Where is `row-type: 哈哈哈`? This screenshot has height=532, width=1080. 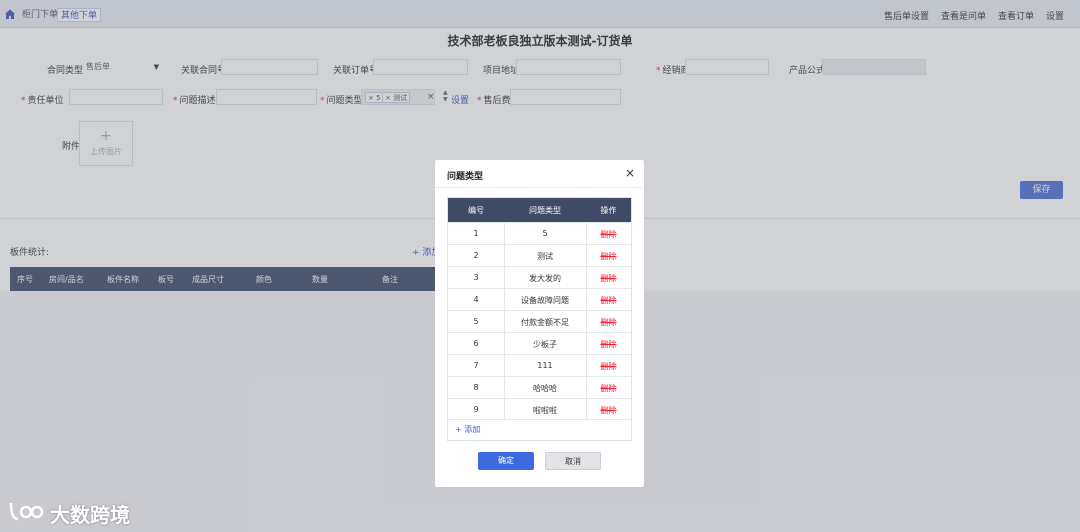 row-type: 哈哈哈 is located at coordinates (545, 388).